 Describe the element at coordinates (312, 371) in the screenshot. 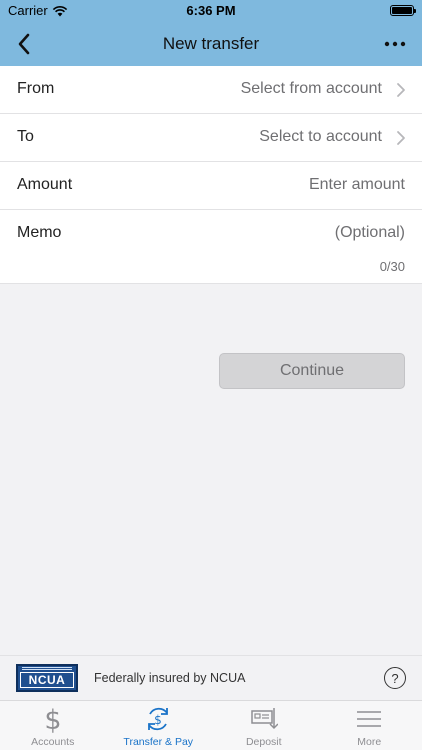

I see `continue-button: Continue` at that location.